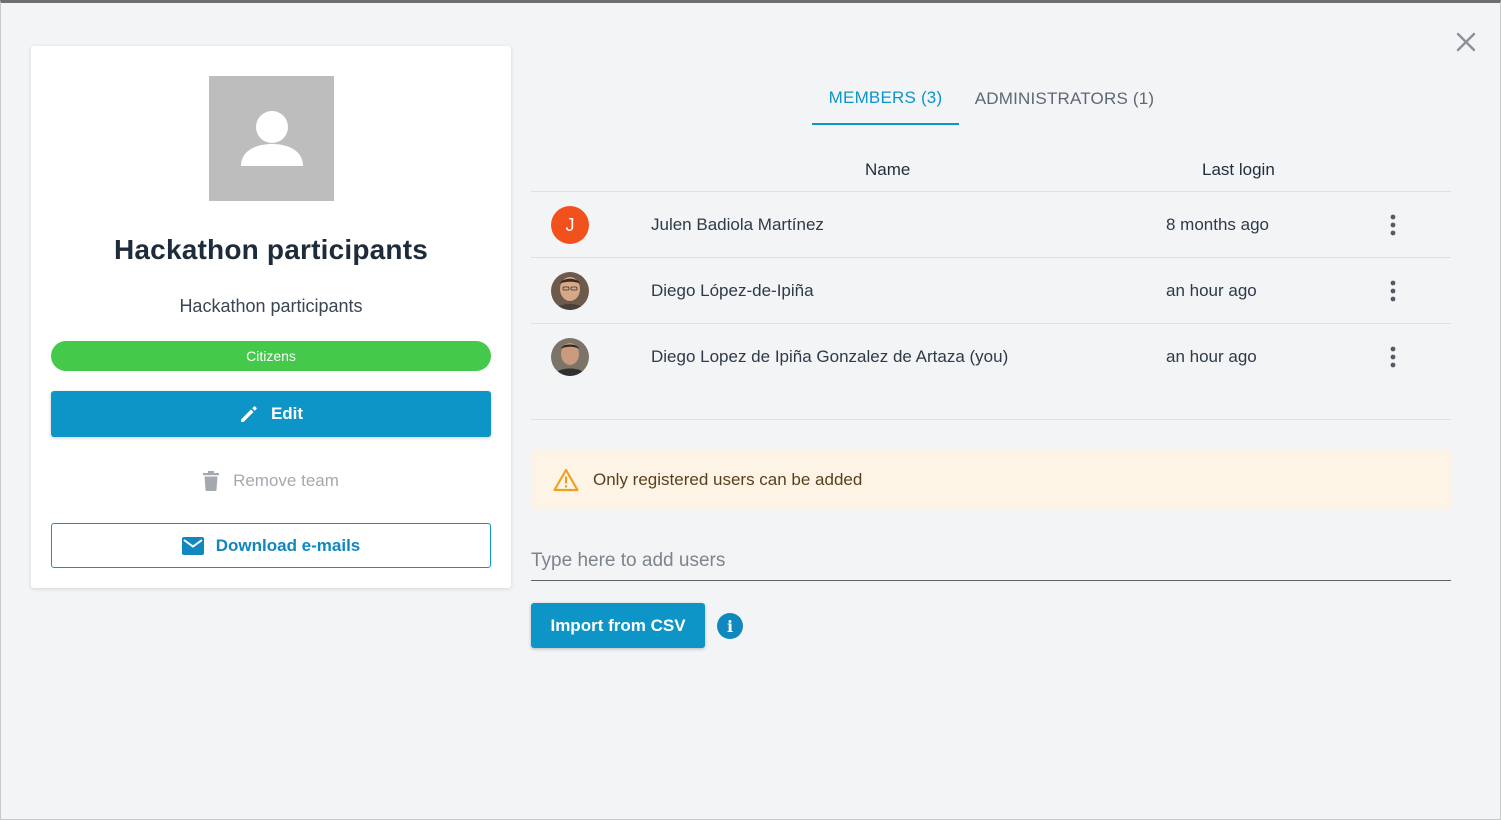 The width and height of the screenshot is (1501, 820). I want to click on remove-team-button: Remove team, so click(271, 481).